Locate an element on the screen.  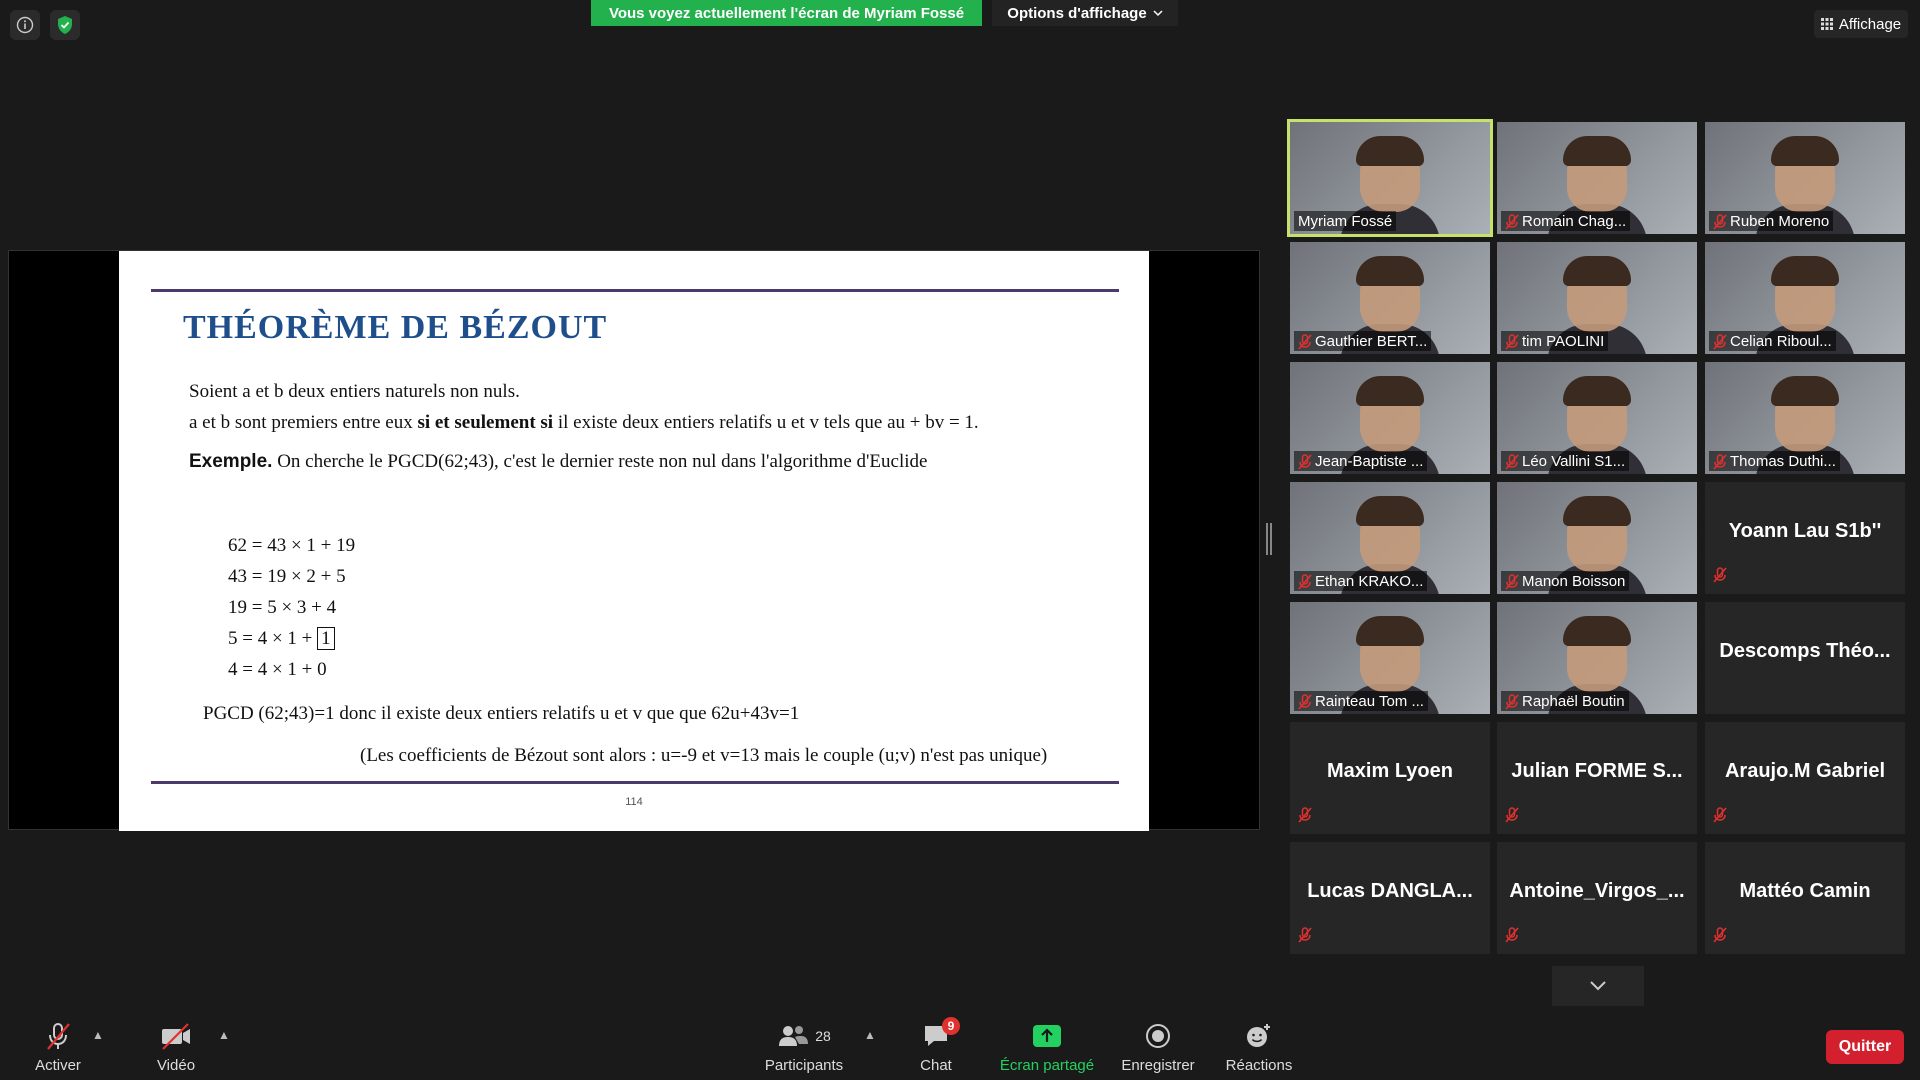
chat-unread-badge: 9 is located at coordinates (951, 1026).